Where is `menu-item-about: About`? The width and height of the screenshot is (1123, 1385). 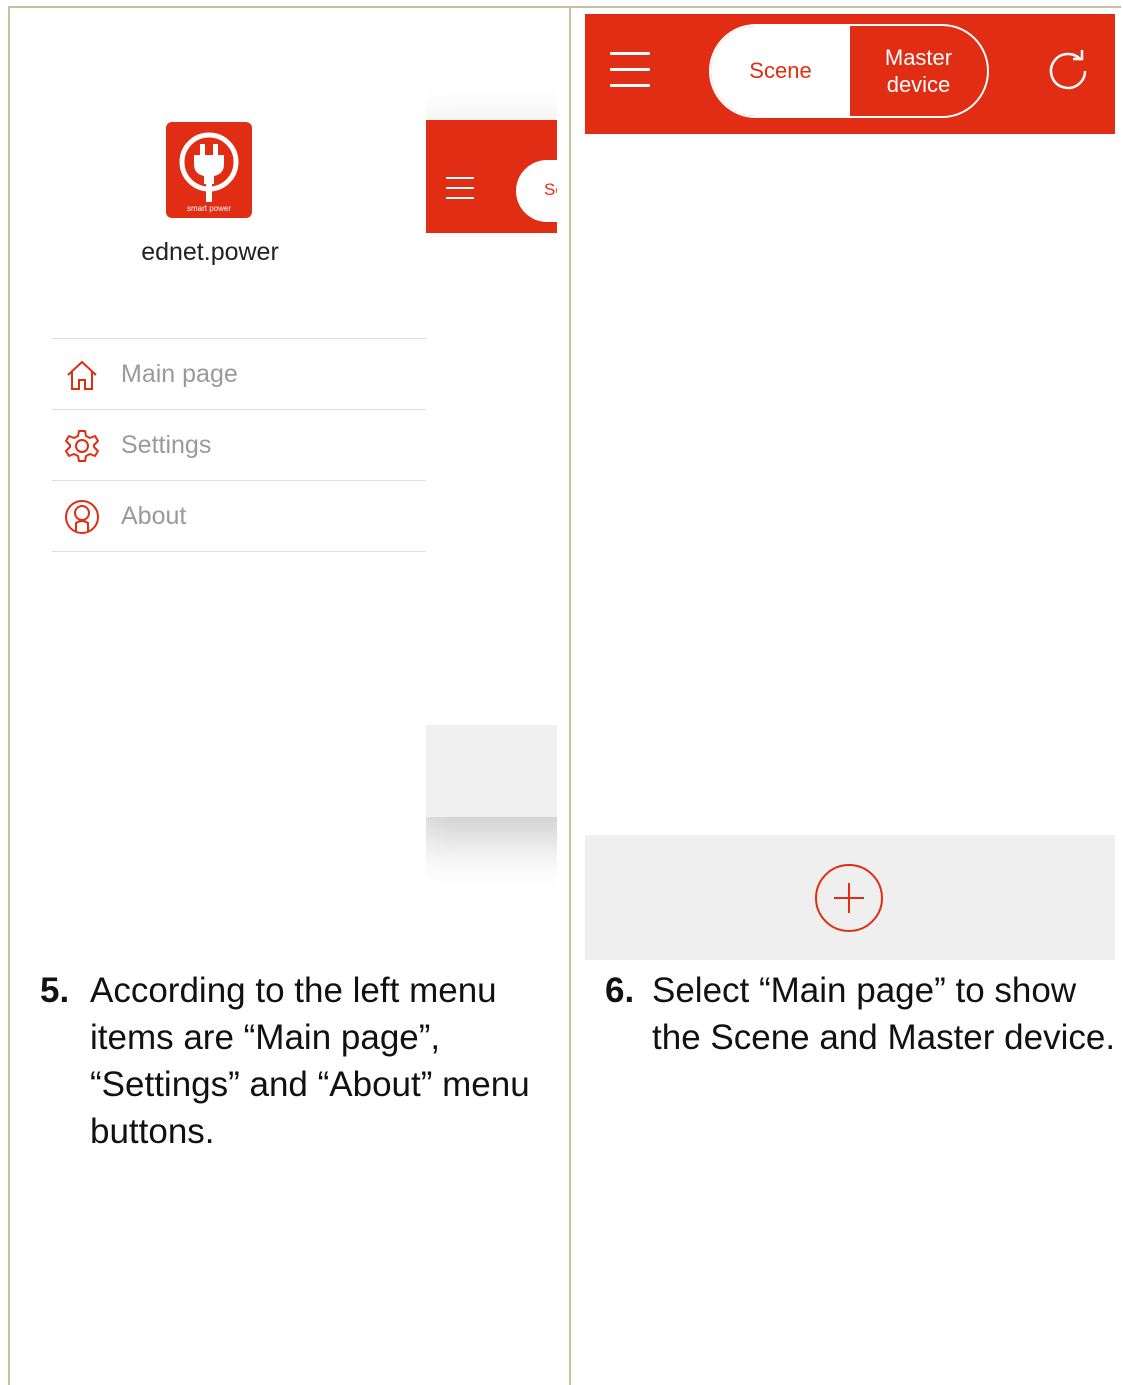 menu-item-about: About is located at coordinates (239, 516).